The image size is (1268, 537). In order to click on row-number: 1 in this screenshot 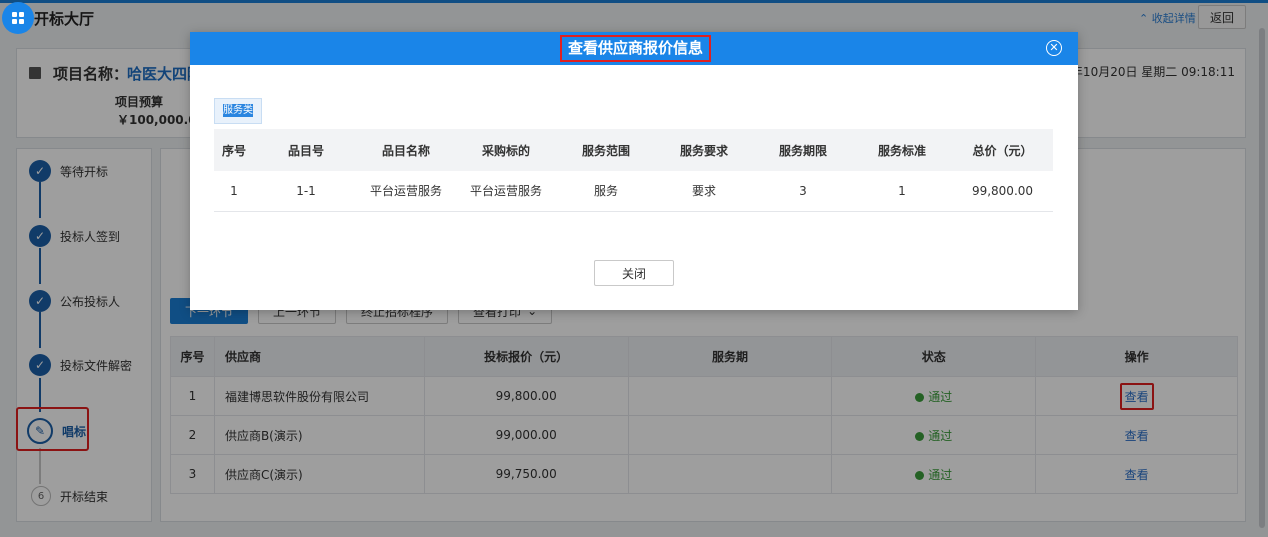, I will do `click(234, 191)`.